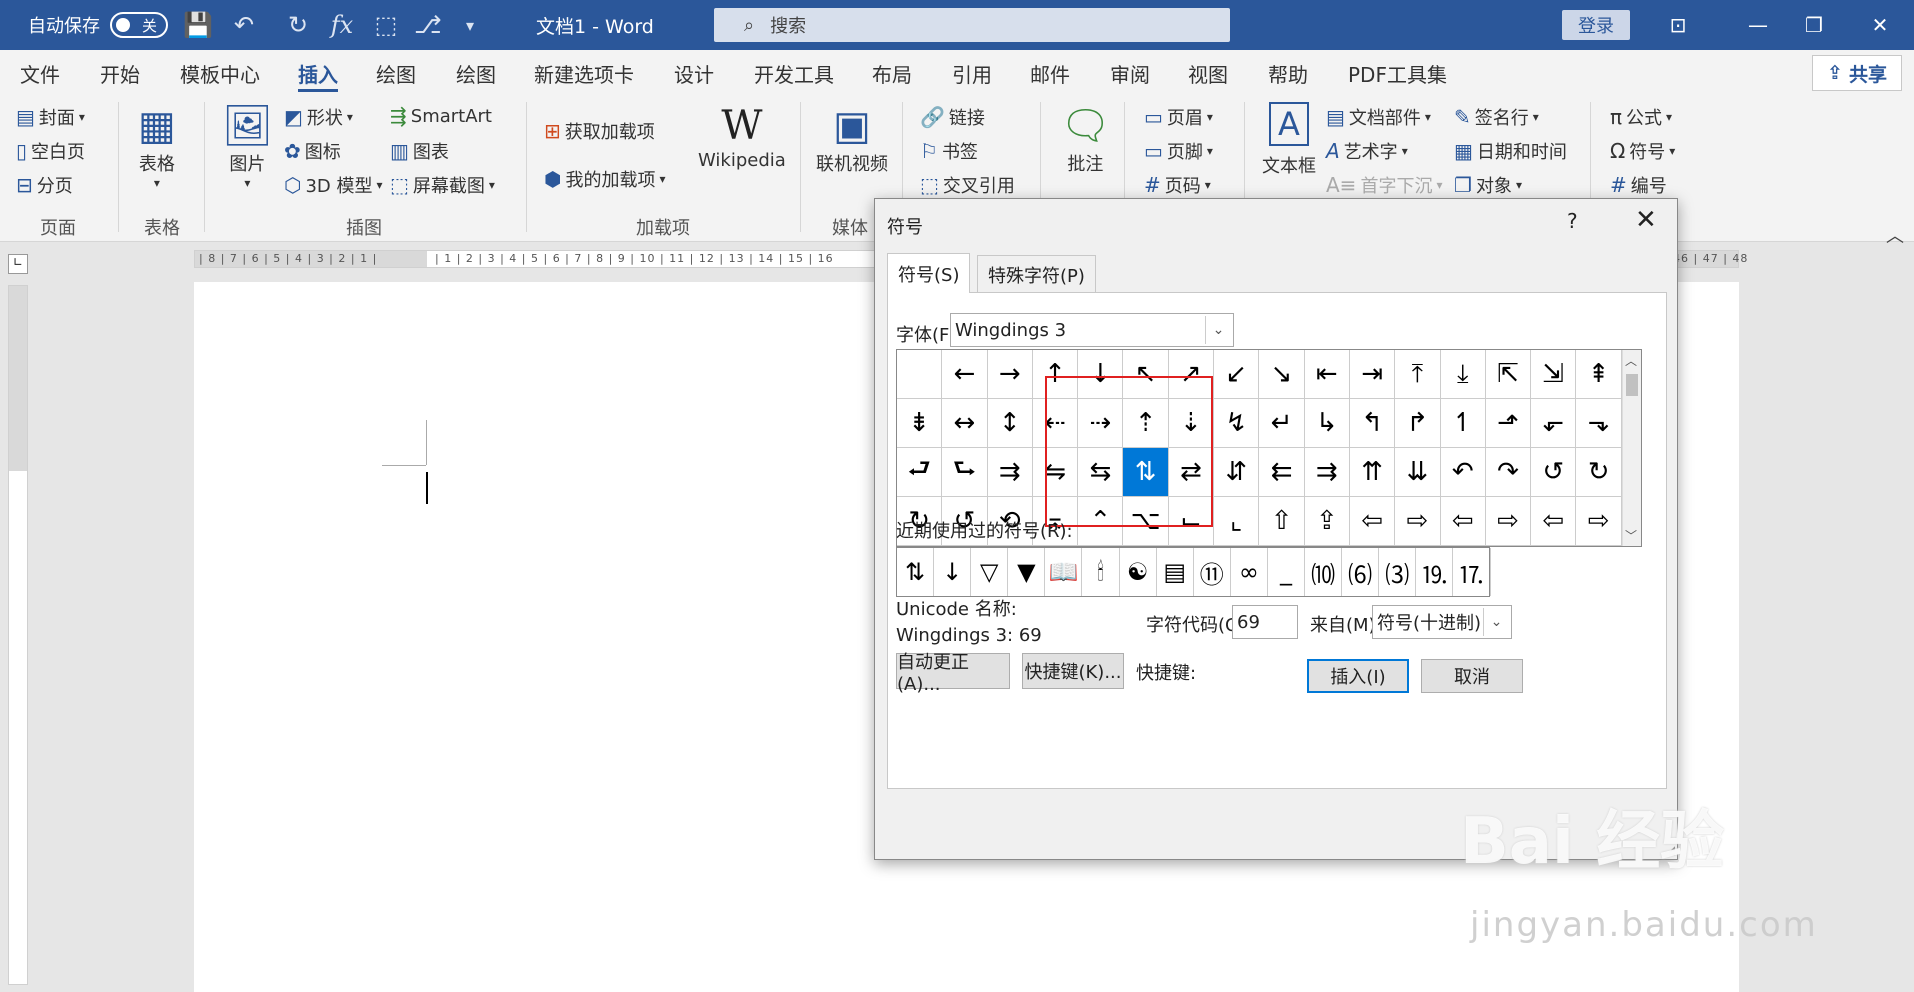 The height and width of the screenshot is (992, 1914). Describe the element at coordinates (1599, 423) in the screenshot. I see `symbol-cell: ⬎` at that location.